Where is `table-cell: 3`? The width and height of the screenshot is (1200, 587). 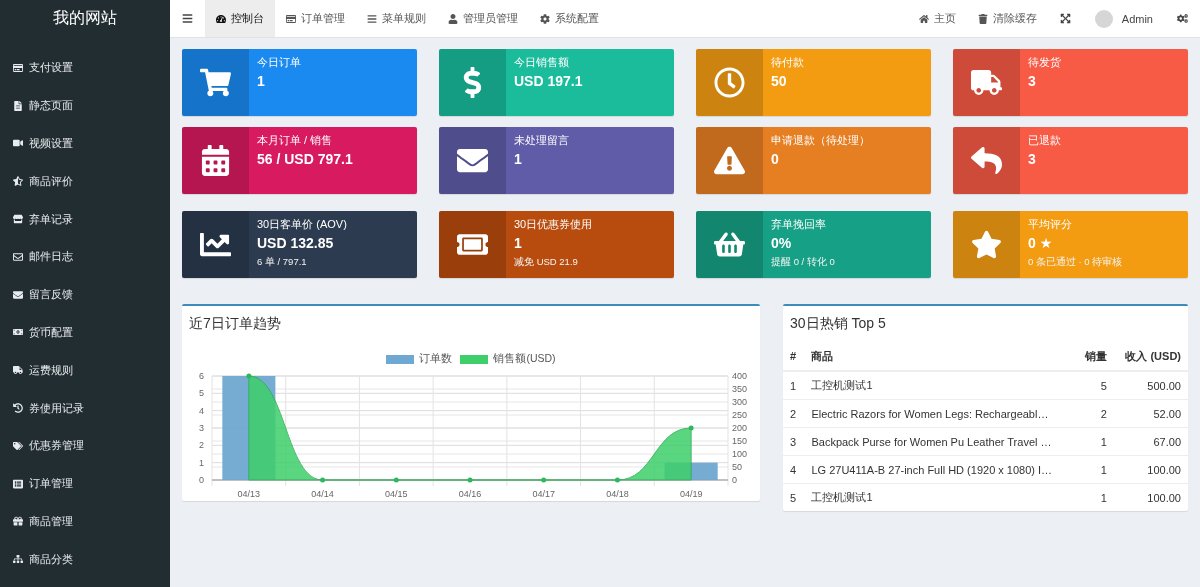
table-cell: 3 is located at coordinates (794, 441).